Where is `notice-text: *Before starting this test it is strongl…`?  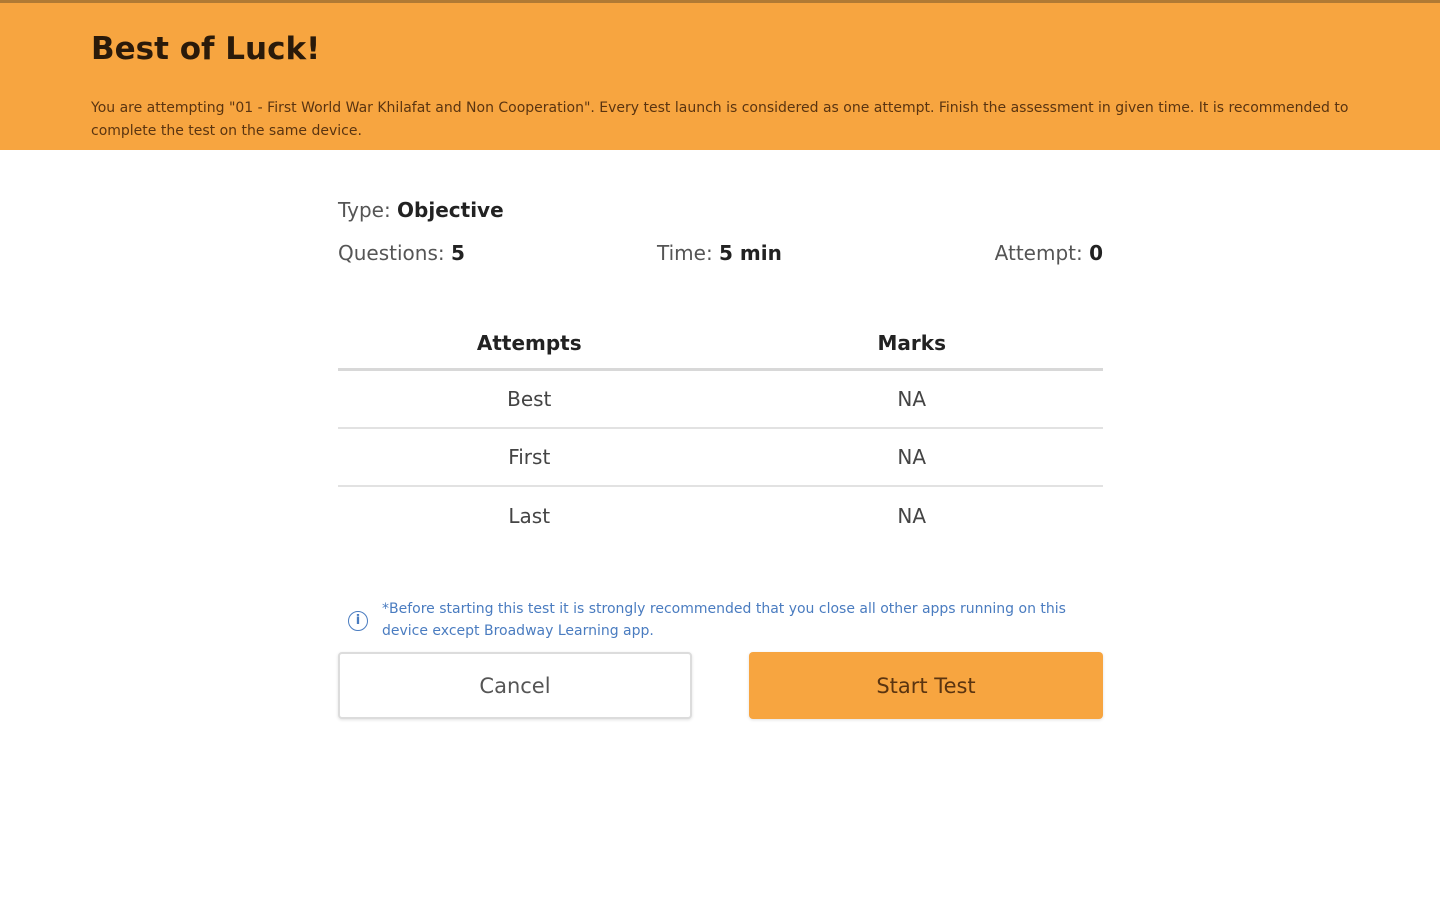 notice-text: *Before starting this test it is strongl… is located at coordinates (724, 620).